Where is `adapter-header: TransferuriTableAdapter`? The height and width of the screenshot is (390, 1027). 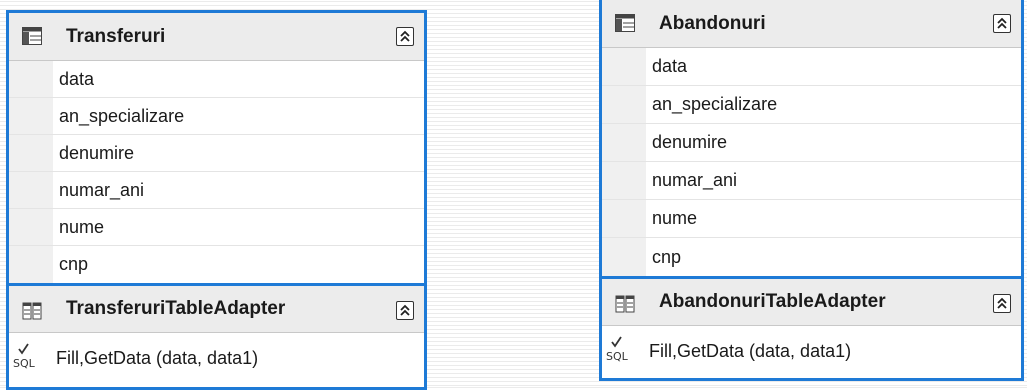 adapter-header: TransferuriTableAdapter is located at coordinates (216, 308).